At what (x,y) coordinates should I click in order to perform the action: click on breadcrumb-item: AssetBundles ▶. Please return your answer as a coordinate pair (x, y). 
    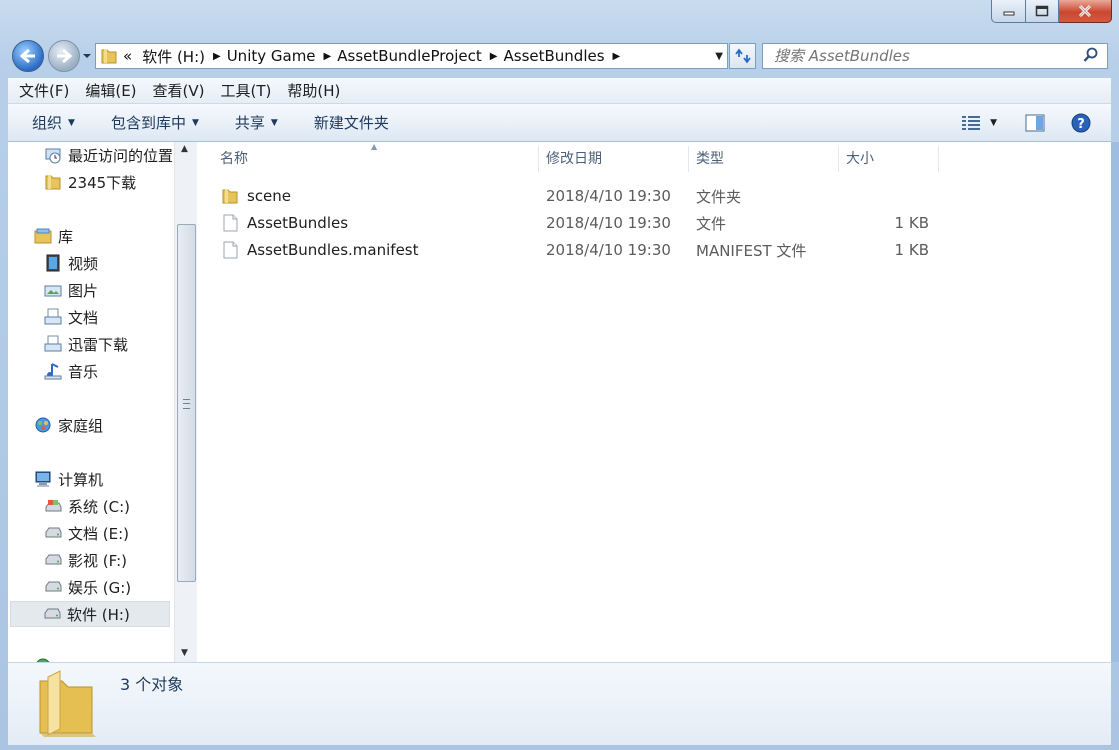
    Looking at the image, I should click on (562, 56).